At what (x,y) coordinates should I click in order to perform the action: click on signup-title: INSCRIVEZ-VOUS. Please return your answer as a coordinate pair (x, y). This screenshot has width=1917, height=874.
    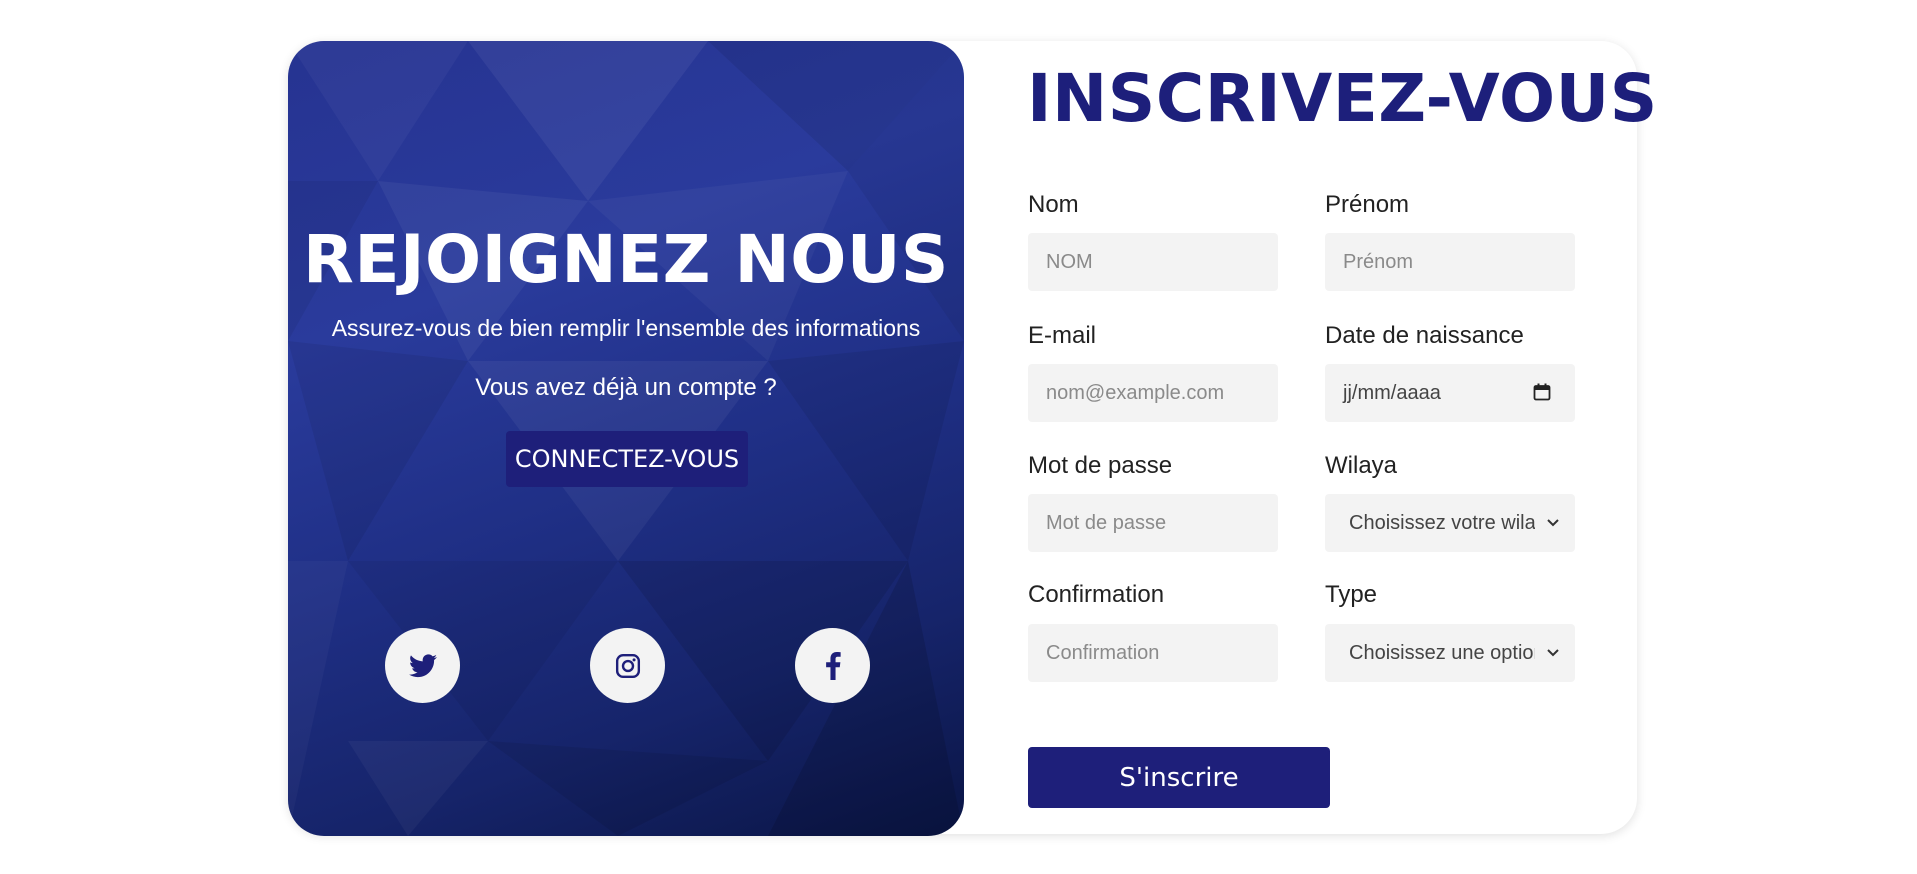
    Looking at the image, I should click on (1342, 98).